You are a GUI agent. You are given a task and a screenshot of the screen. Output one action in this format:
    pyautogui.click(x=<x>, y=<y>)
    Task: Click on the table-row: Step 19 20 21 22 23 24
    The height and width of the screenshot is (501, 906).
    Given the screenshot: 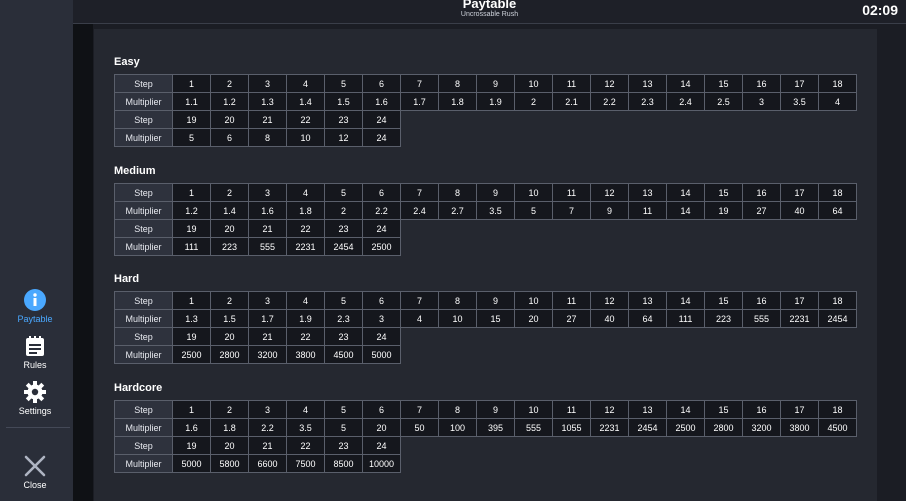 What is the action you would take?
    pyautogui.click(x=485, y=228)
    